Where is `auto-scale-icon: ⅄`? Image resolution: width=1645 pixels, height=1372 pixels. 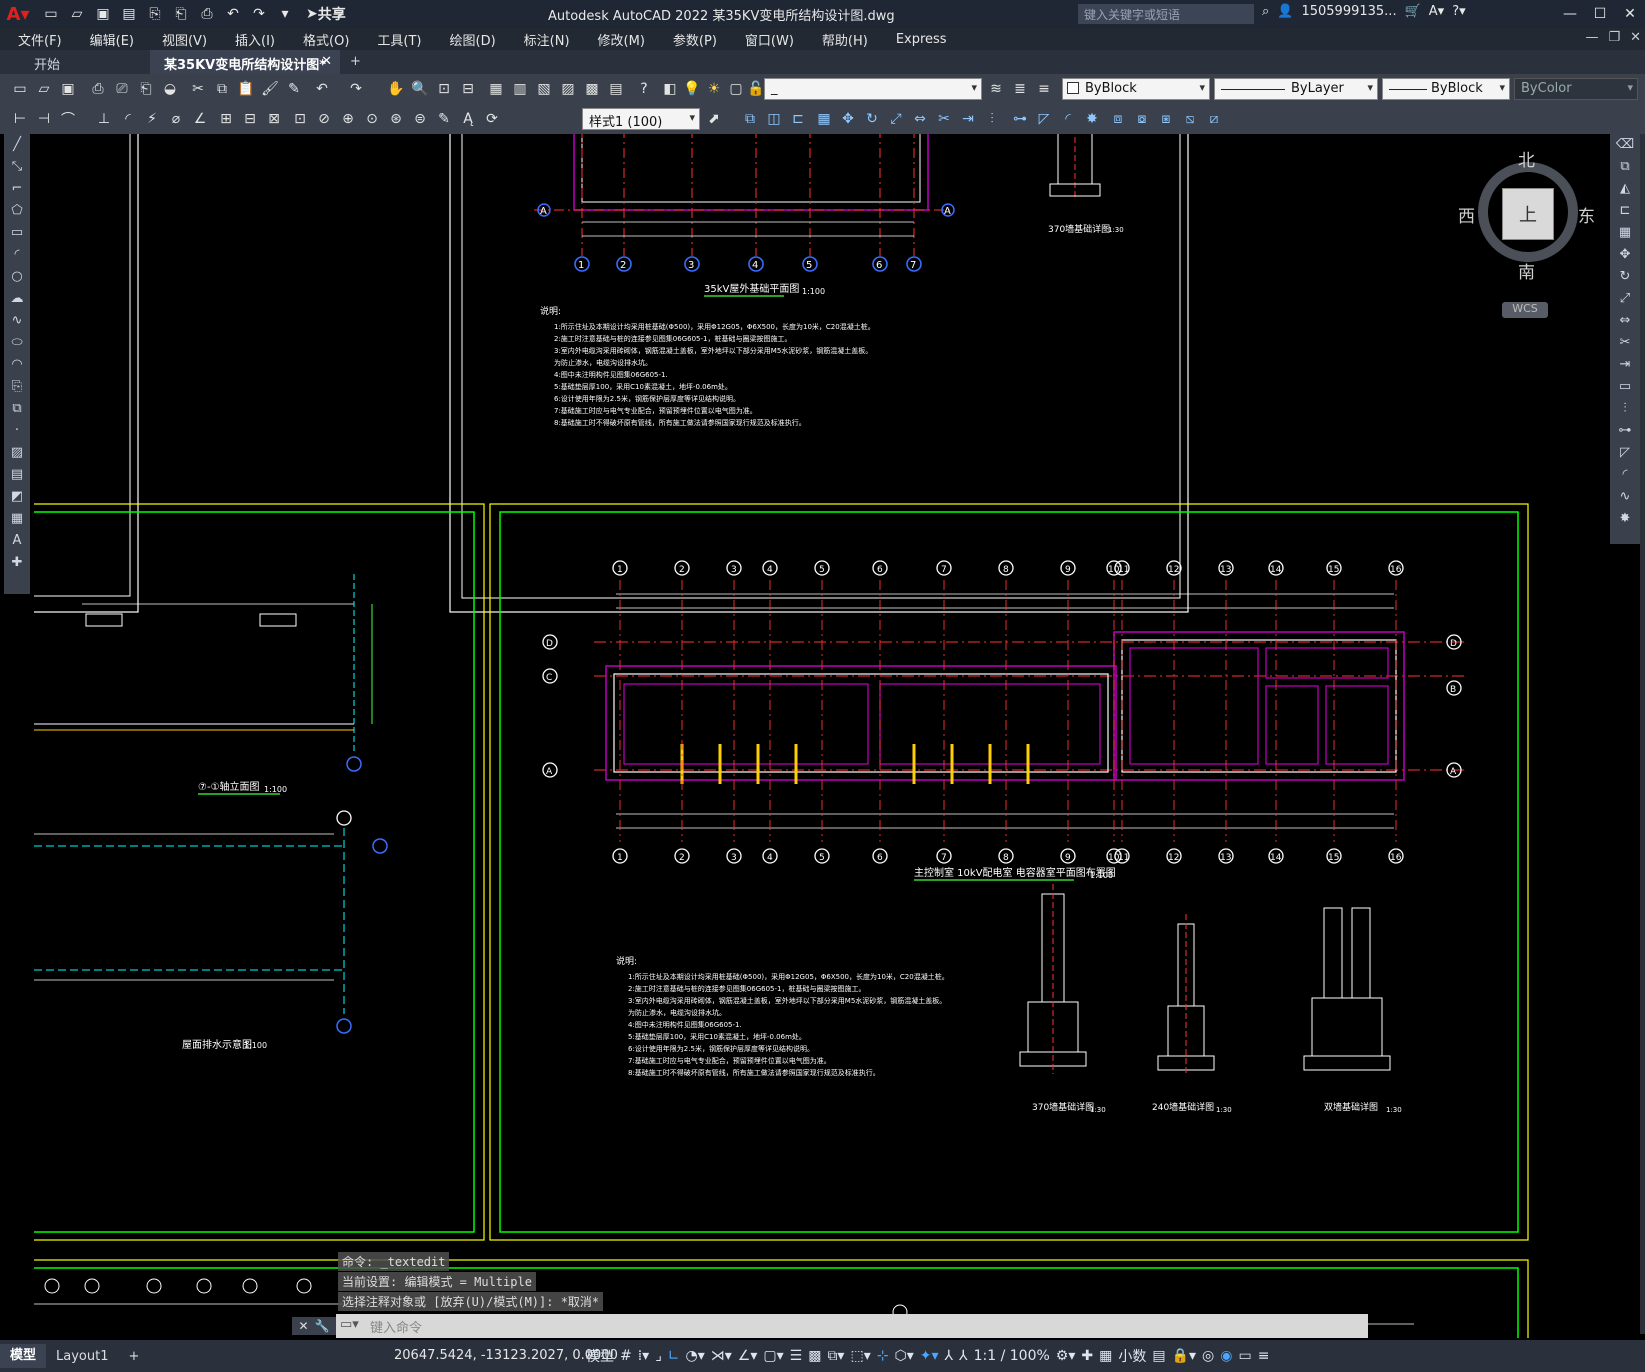
auto-scale-icon: ⅄ is located at coordinates (963, 1356).